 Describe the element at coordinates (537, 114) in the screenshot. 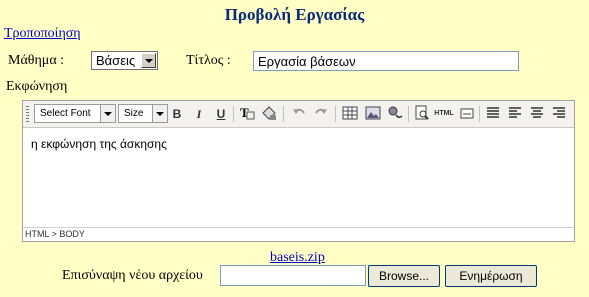

I see `align-center-icon` at that location.